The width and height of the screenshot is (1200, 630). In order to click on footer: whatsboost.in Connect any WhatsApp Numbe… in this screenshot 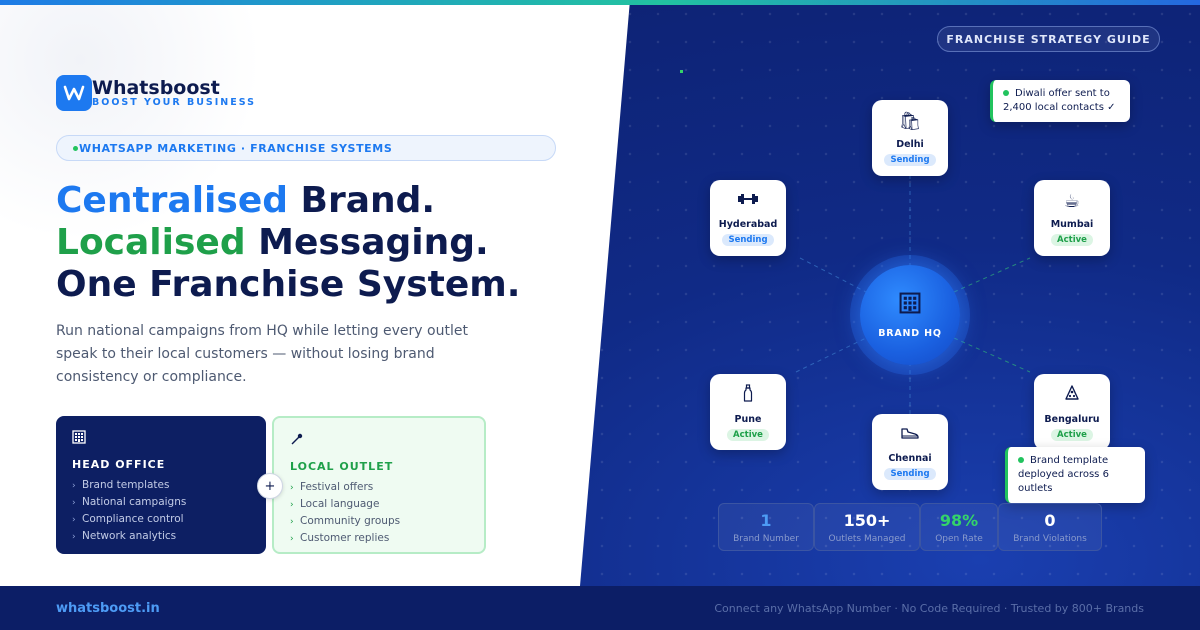, I will do `click(600, 608)`.